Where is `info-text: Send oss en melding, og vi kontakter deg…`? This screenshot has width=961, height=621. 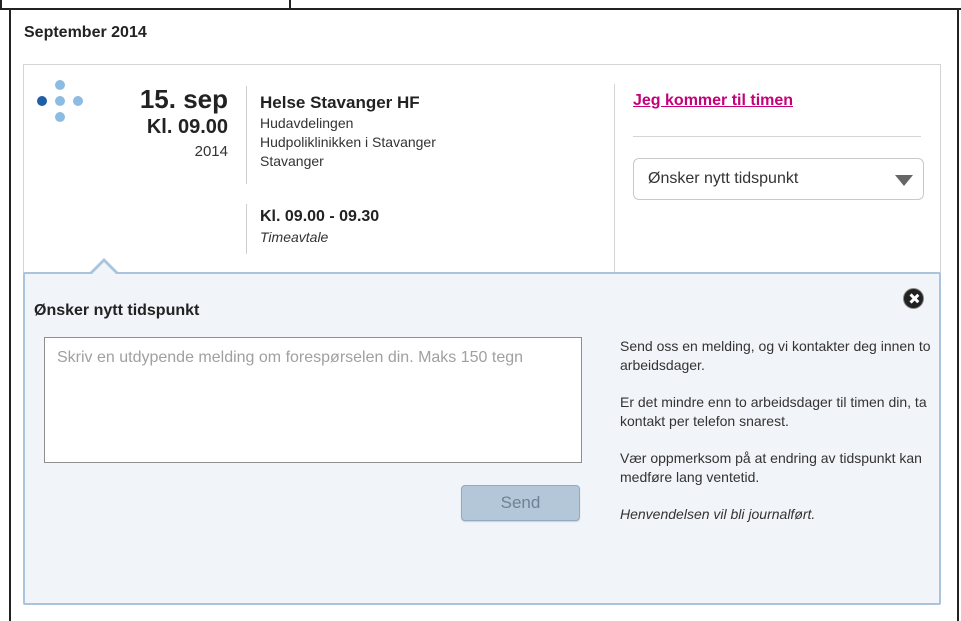 info-text: Send oss en melding, og vi kontakter deg… is located at coordinates (777, 439).